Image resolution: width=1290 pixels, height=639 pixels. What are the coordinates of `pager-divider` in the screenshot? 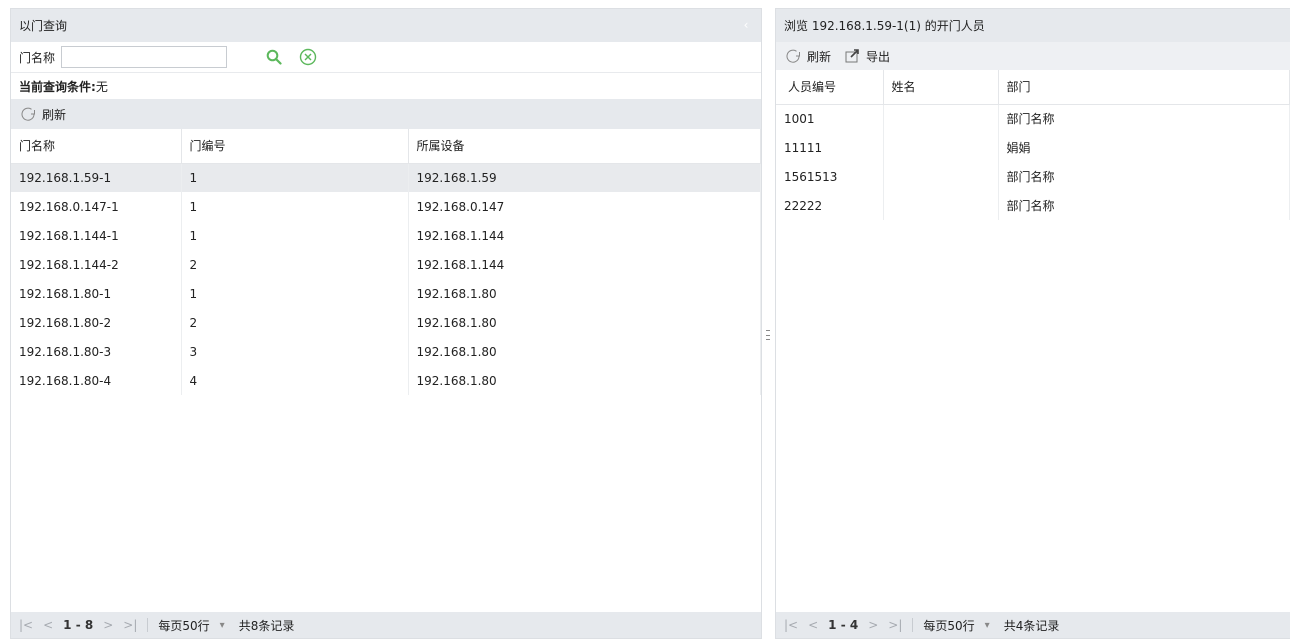 It's located at (913, 625).